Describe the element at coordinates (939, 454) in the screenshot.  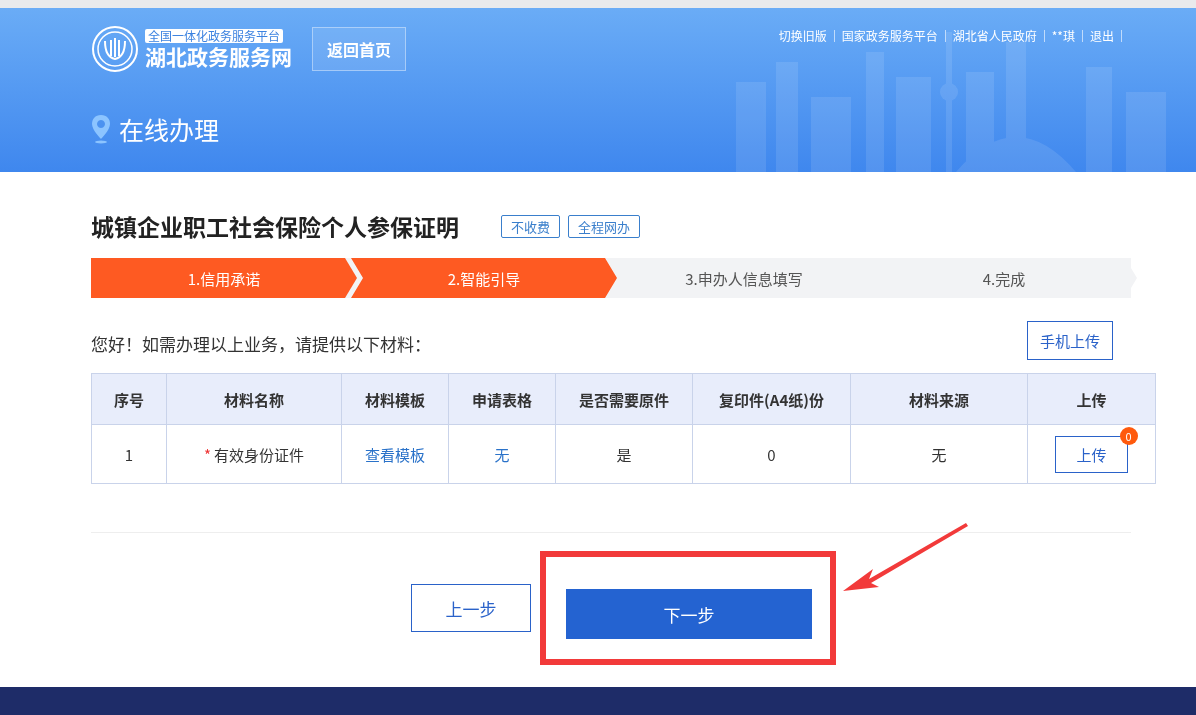
I see `table-cell: 无` at that location.